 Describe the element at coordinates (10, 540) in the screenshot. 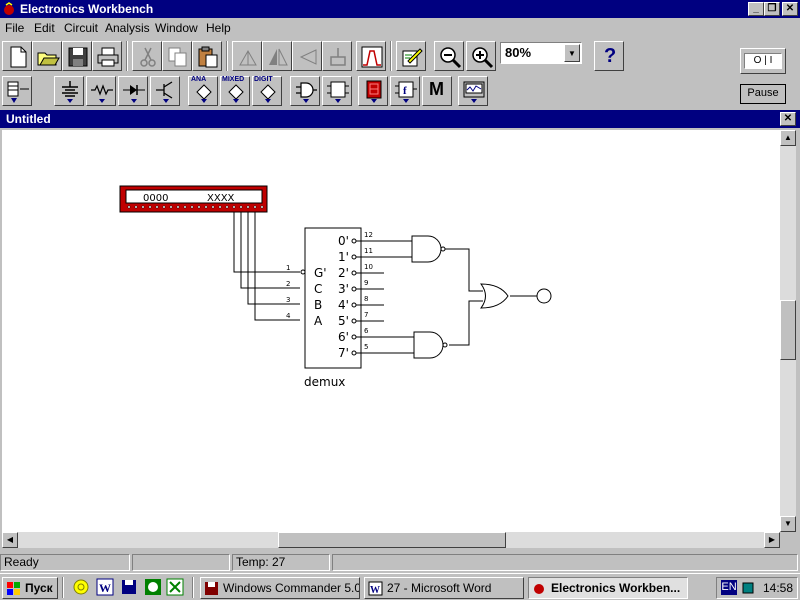

I see `scroll-left-button: ◀` at that location.